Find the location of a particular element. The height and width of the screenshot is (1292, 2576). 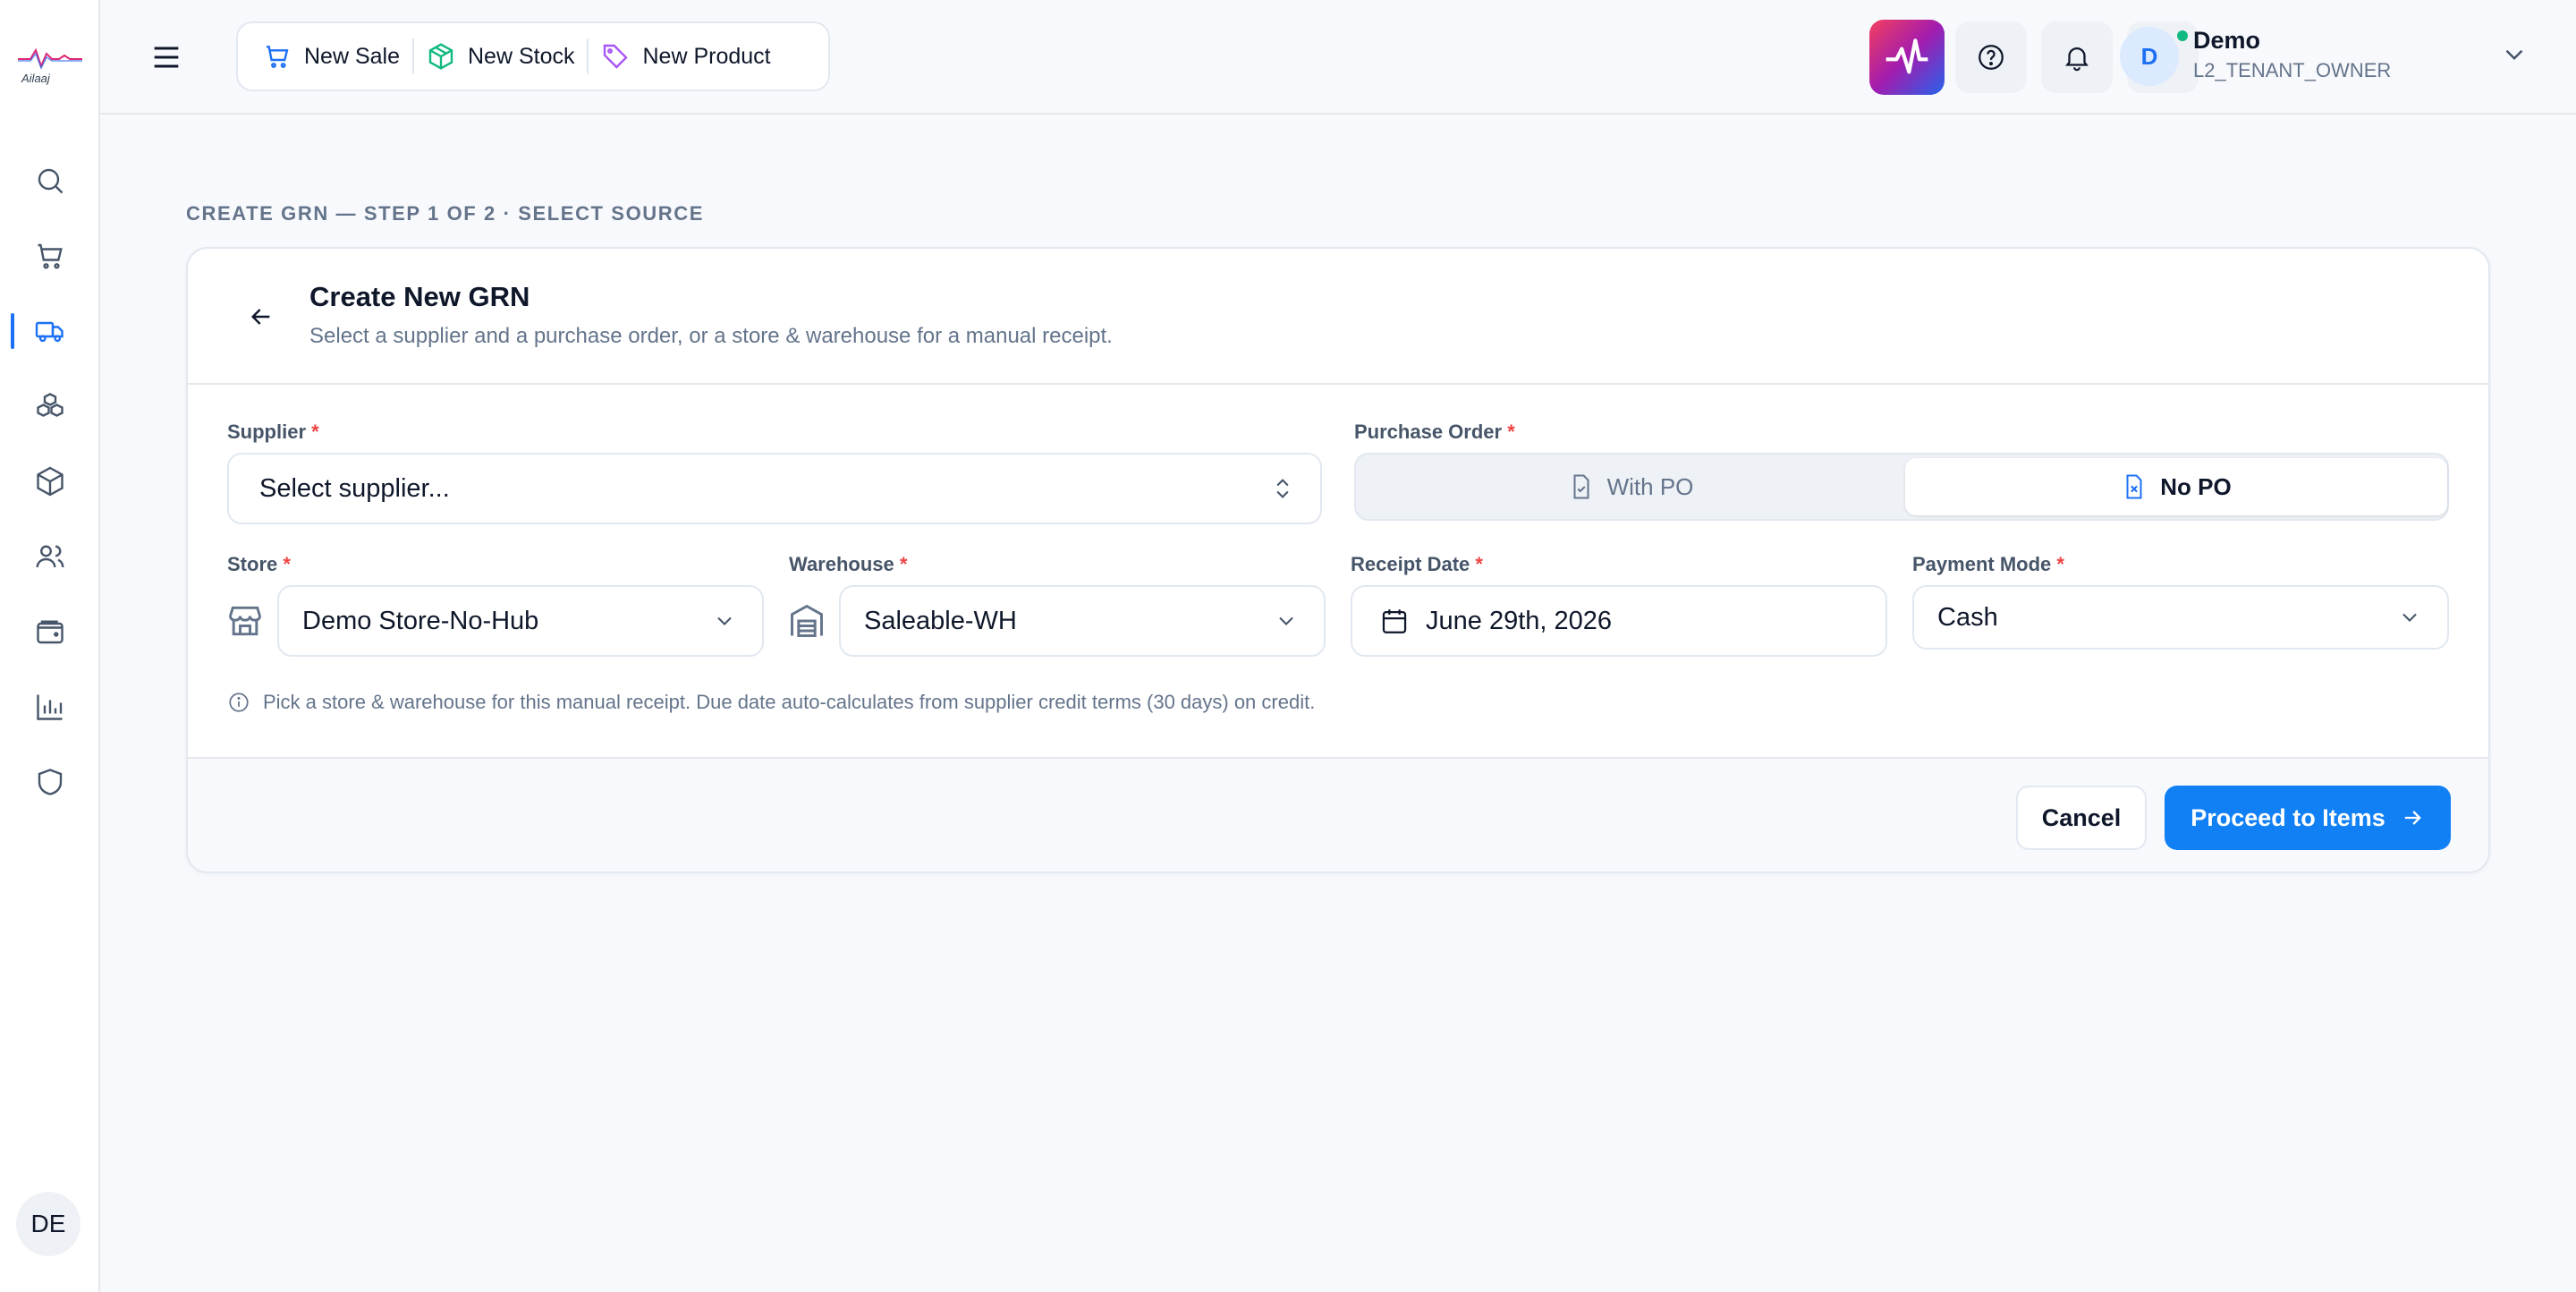

warehouse-label: Warehouse * is located at coordinates (848, 564).